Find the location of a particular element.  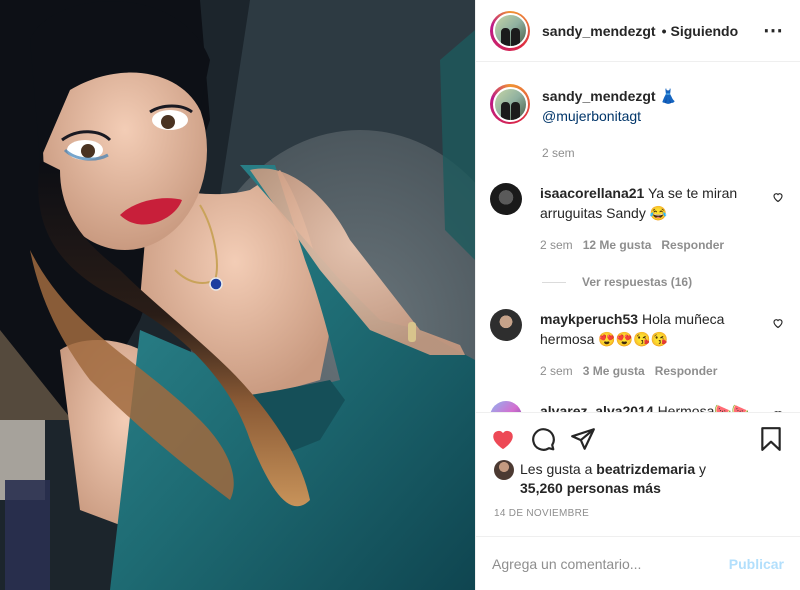

view-replies-label: Ver respuestas (16) is located at coordinates (637, 282).